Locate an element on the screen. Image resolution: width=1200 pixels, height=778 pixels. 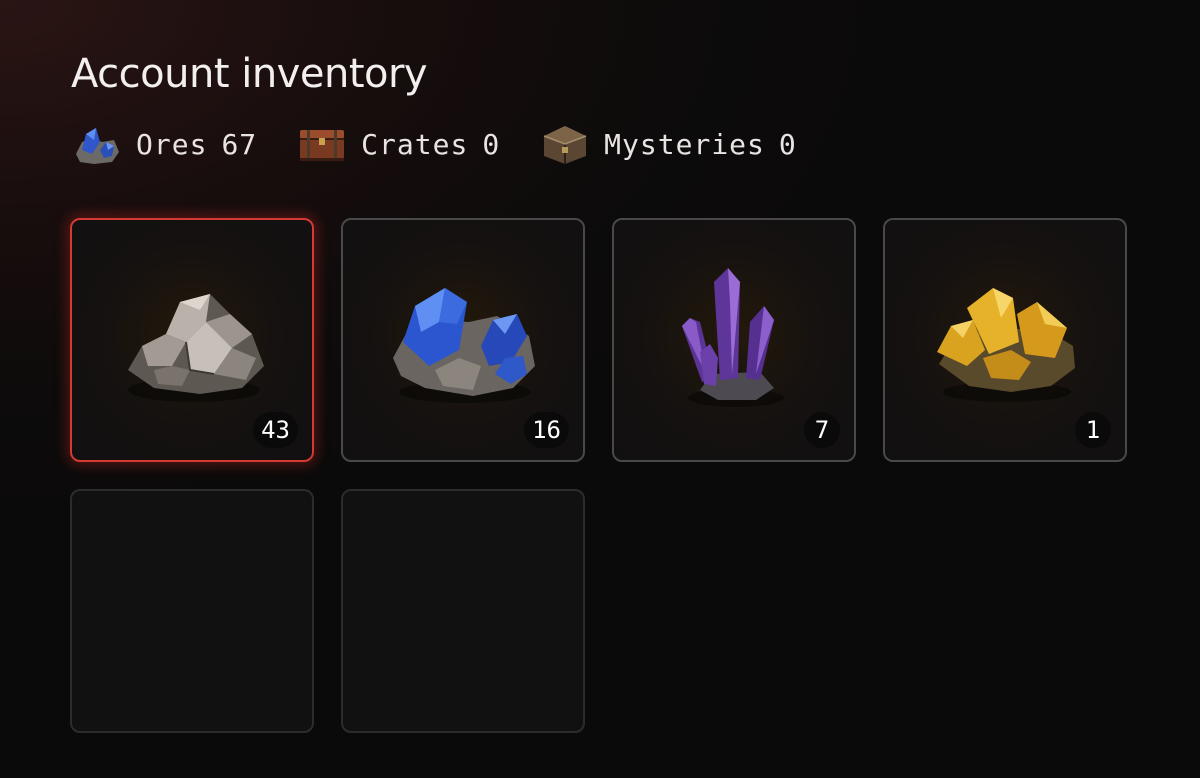
slot-quantity-badge: 43 is located at coordinates (275, 430).